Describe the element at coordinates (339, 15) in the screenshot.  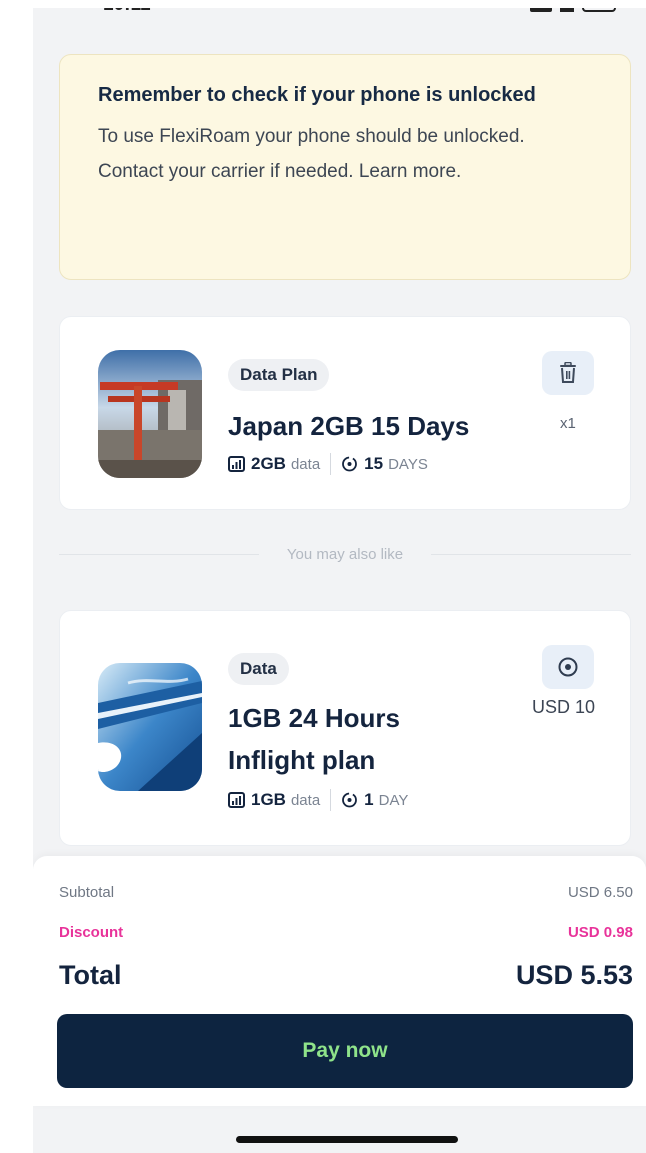
I see `status-bar: 10:11` at that location.